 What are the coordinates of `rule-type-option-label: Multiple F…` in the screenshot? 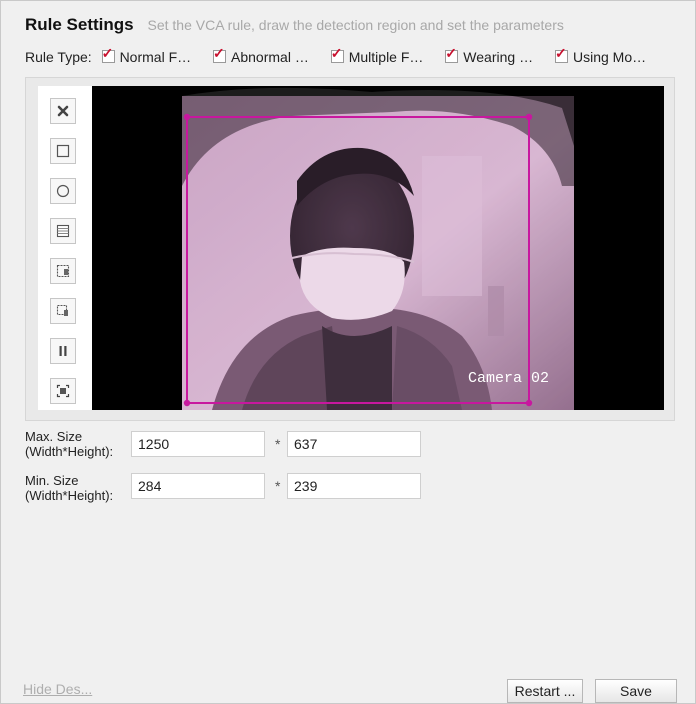 It's located at (386, 57).